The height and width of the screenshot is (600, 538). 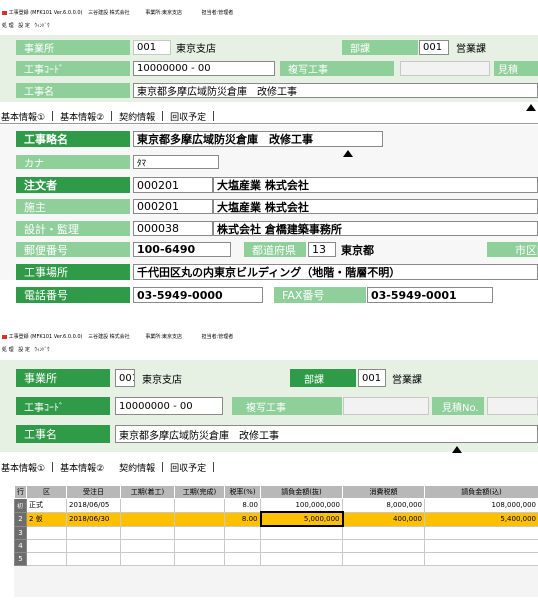 I want to click on tab-kihon2-2: 基本情報②, so click(x=82, y=467).